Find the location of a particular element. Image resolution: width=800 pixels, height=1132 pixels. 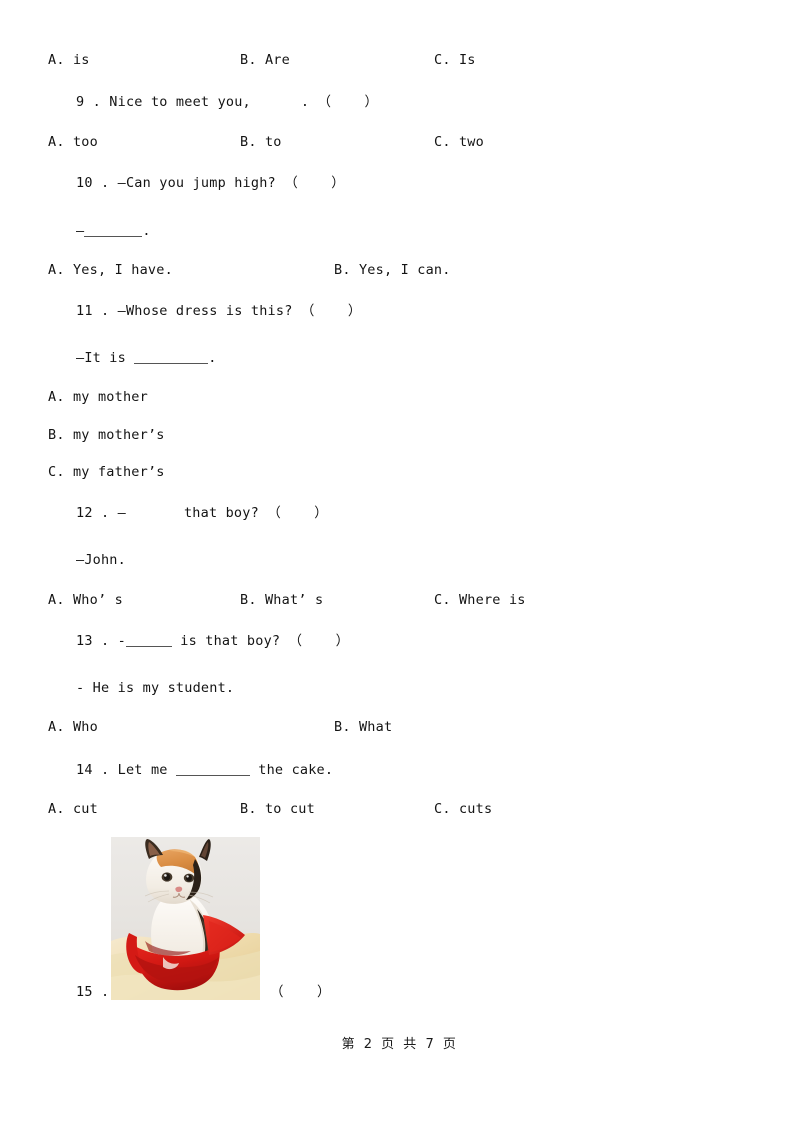

option-a: A. Yes, I have. is located at coordinates (110, 270).